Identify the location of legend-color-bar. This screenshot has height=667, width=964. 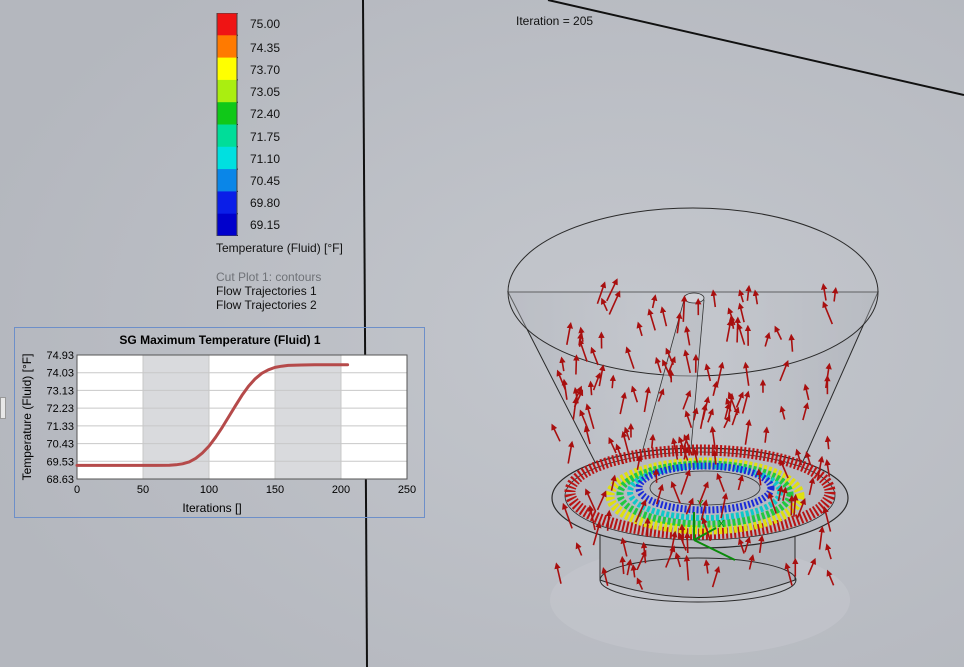
(227, 124).